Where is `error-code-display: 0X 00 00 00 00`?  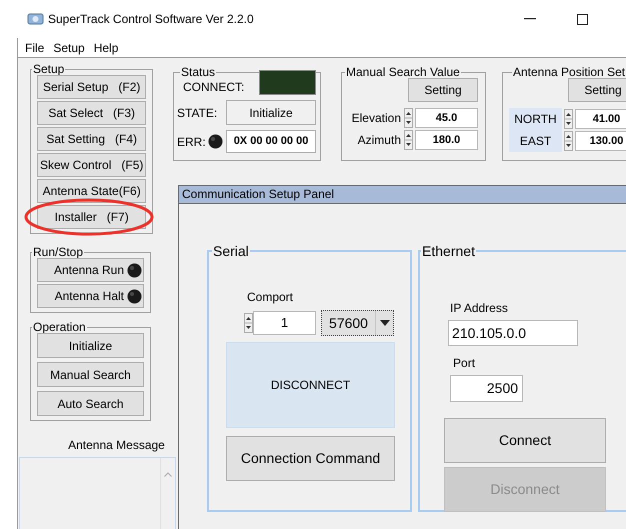 error-code-display: 0X 00 00 00 00 is located at coordinates (271, 141).